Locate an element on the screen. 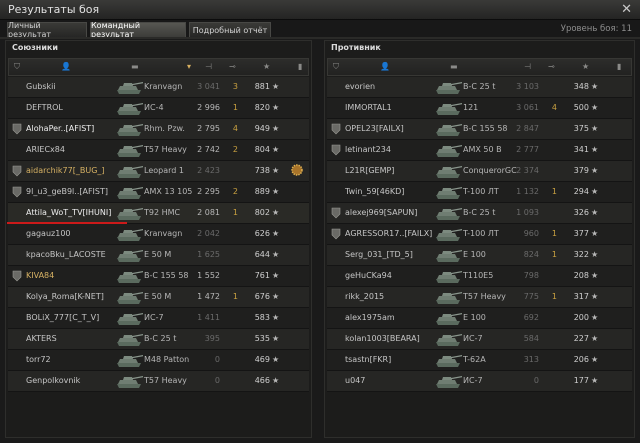 The width and height of the screenshot is (640, 443). table-row: Attila_WoT_TV[IHUNI] T92 HMC 2 081 1 802 ★ is located at coordinates (158, 213).